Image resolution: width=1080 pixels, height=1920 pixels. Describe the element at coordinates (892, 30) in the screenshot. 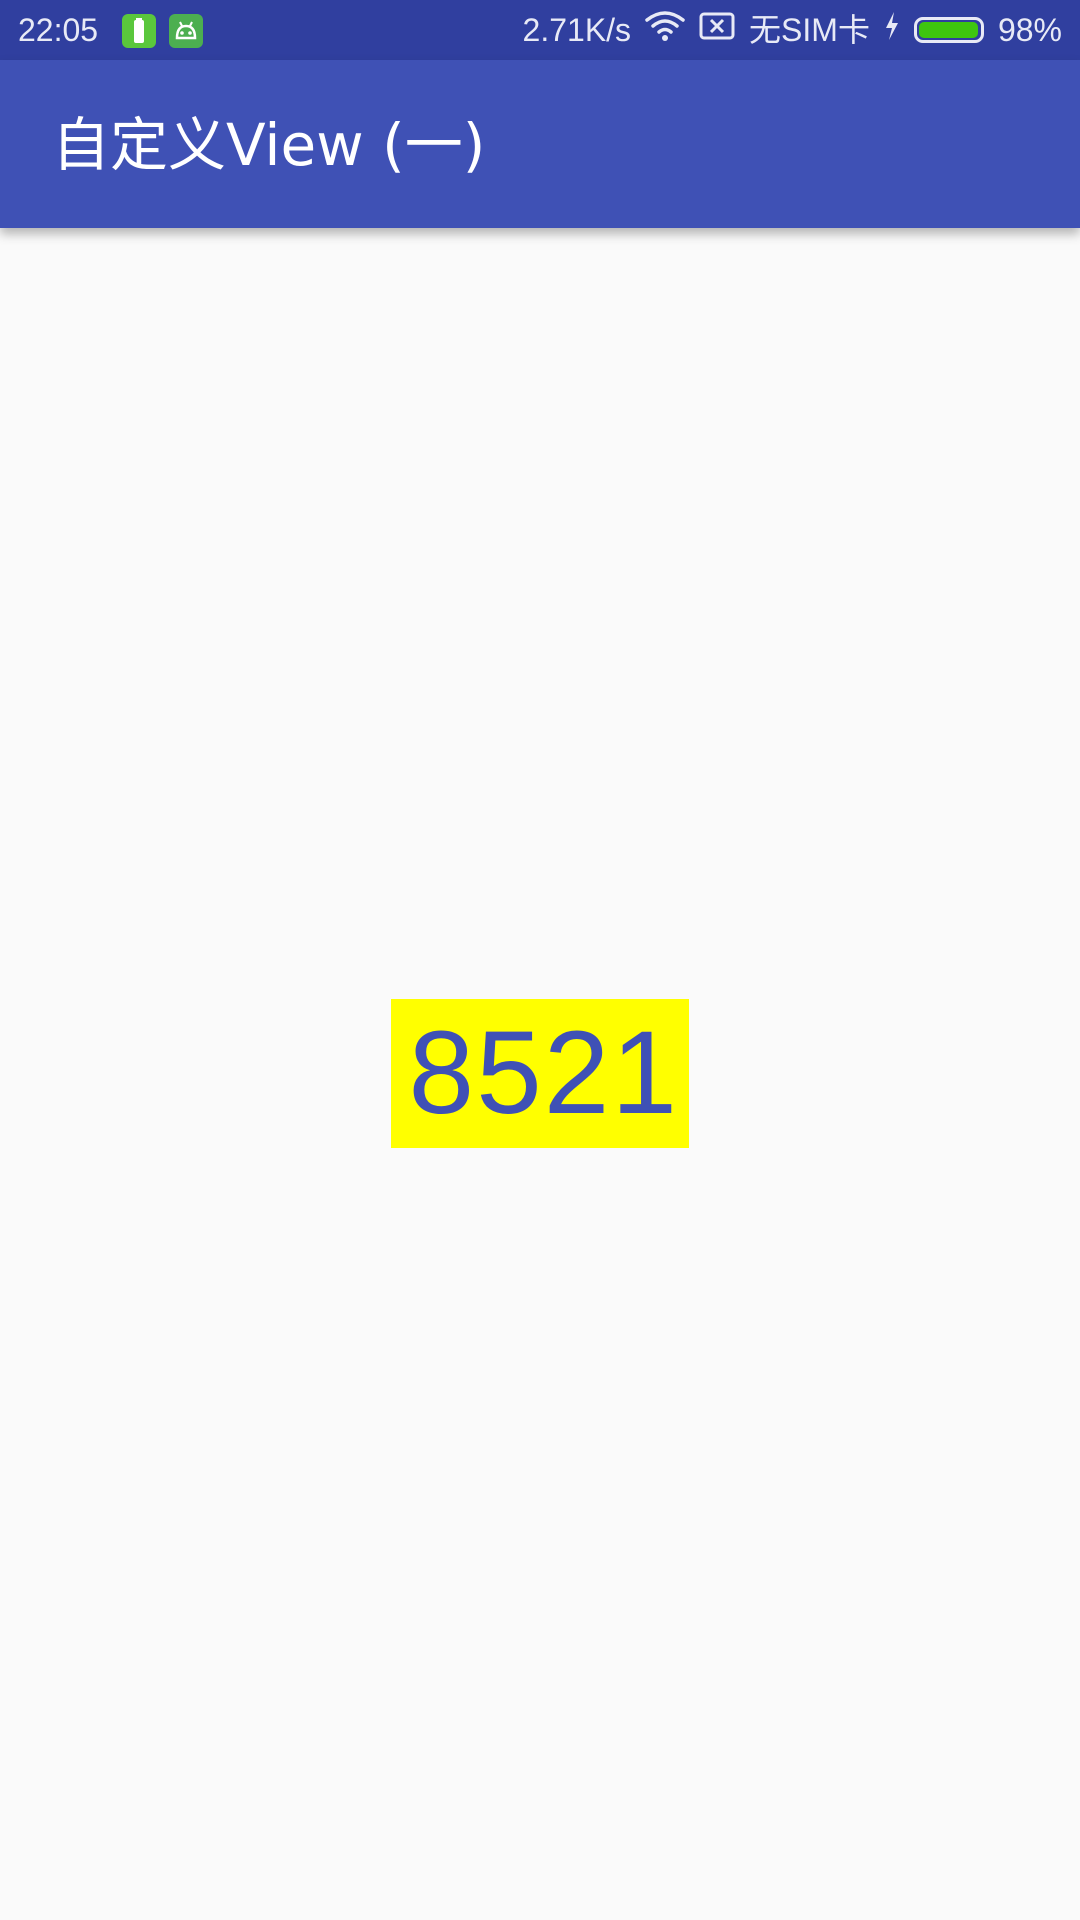

I see `charging-icon` at that location.